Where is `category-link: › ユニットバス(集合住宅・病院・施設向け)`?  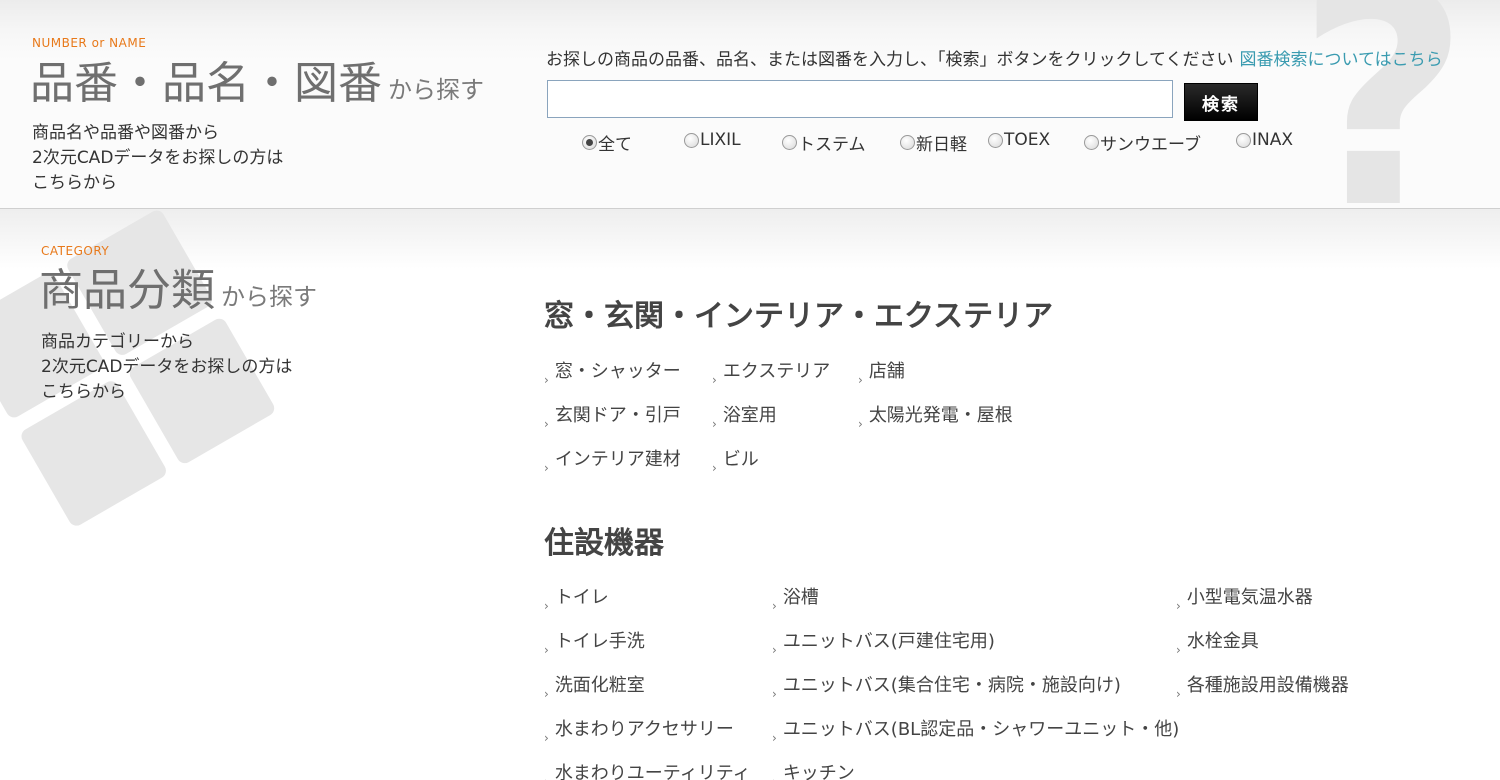 category-link: › ユニットバス(集合住宅・病院・施設向け) is located at coordinates (946, 686).